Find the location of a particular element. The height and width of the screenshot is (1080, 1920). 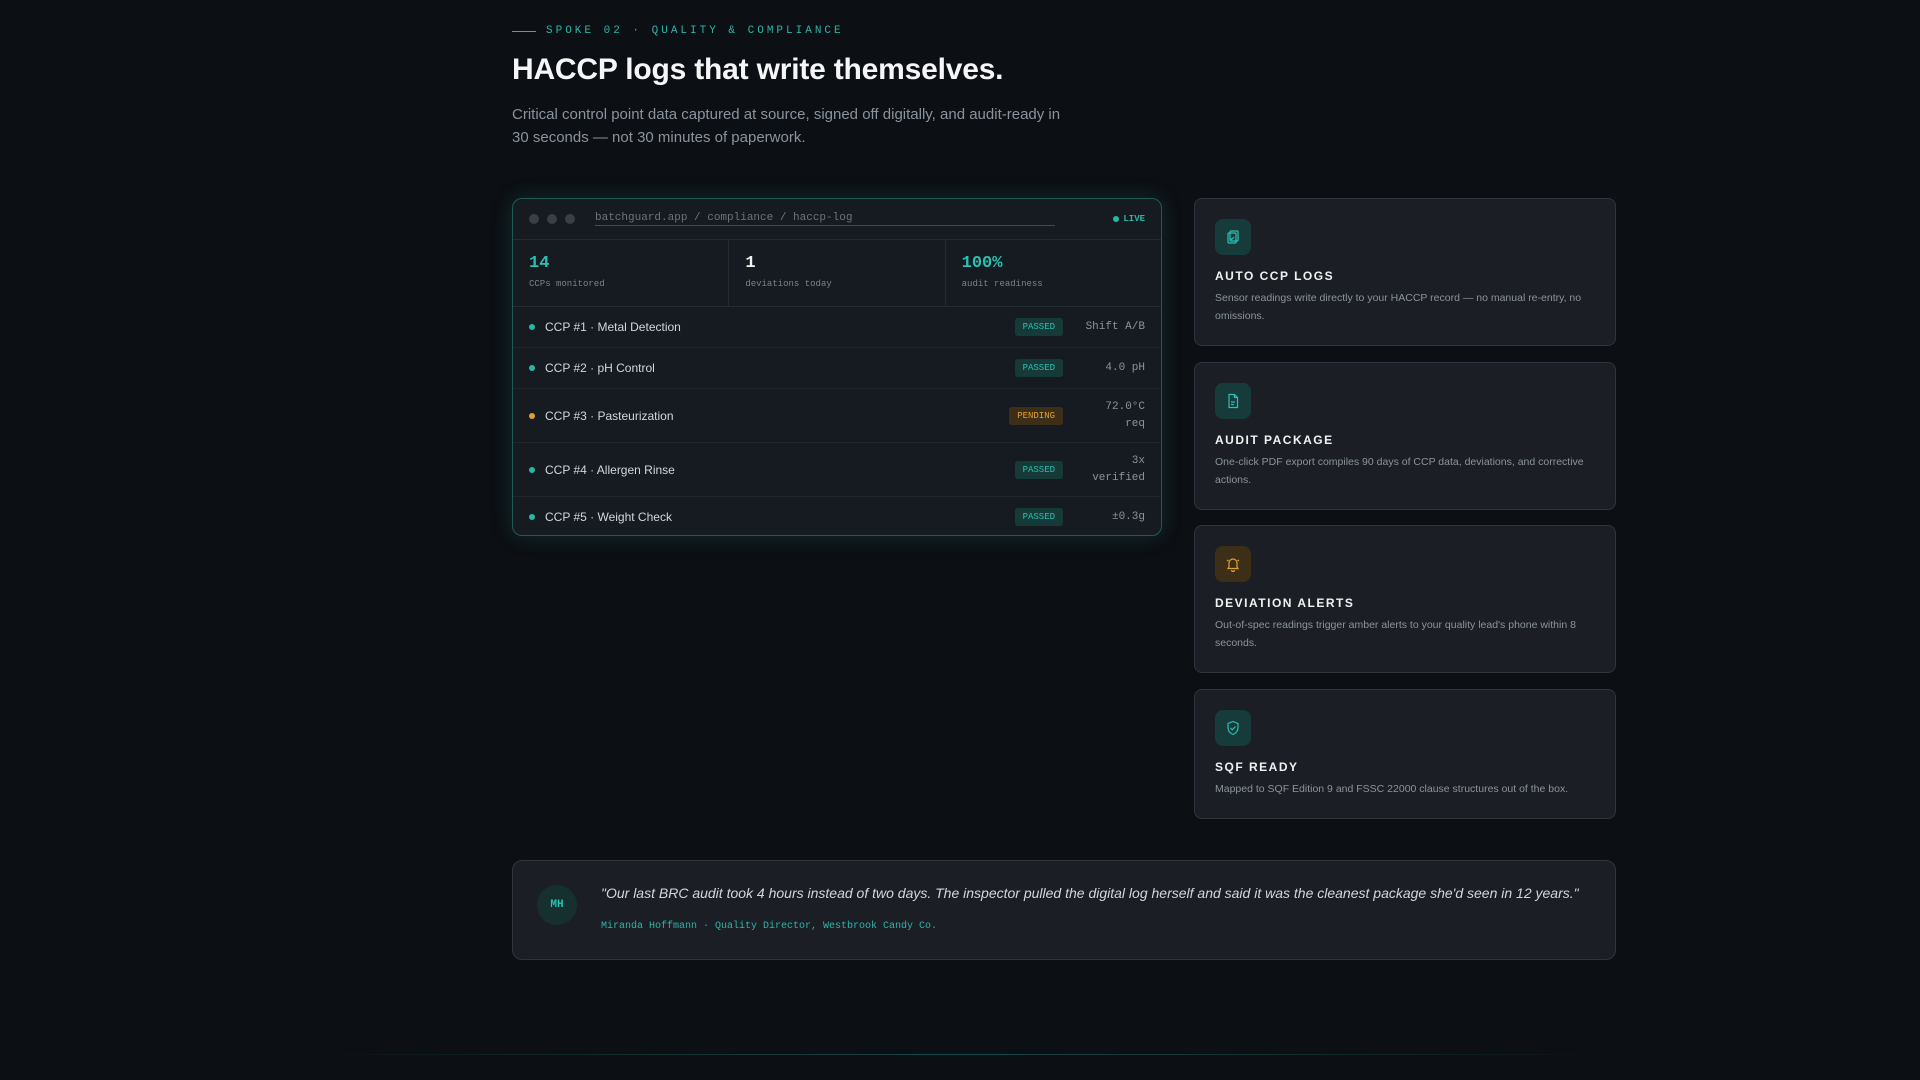

stat-value: 1 is located at coordinates (750, 263).